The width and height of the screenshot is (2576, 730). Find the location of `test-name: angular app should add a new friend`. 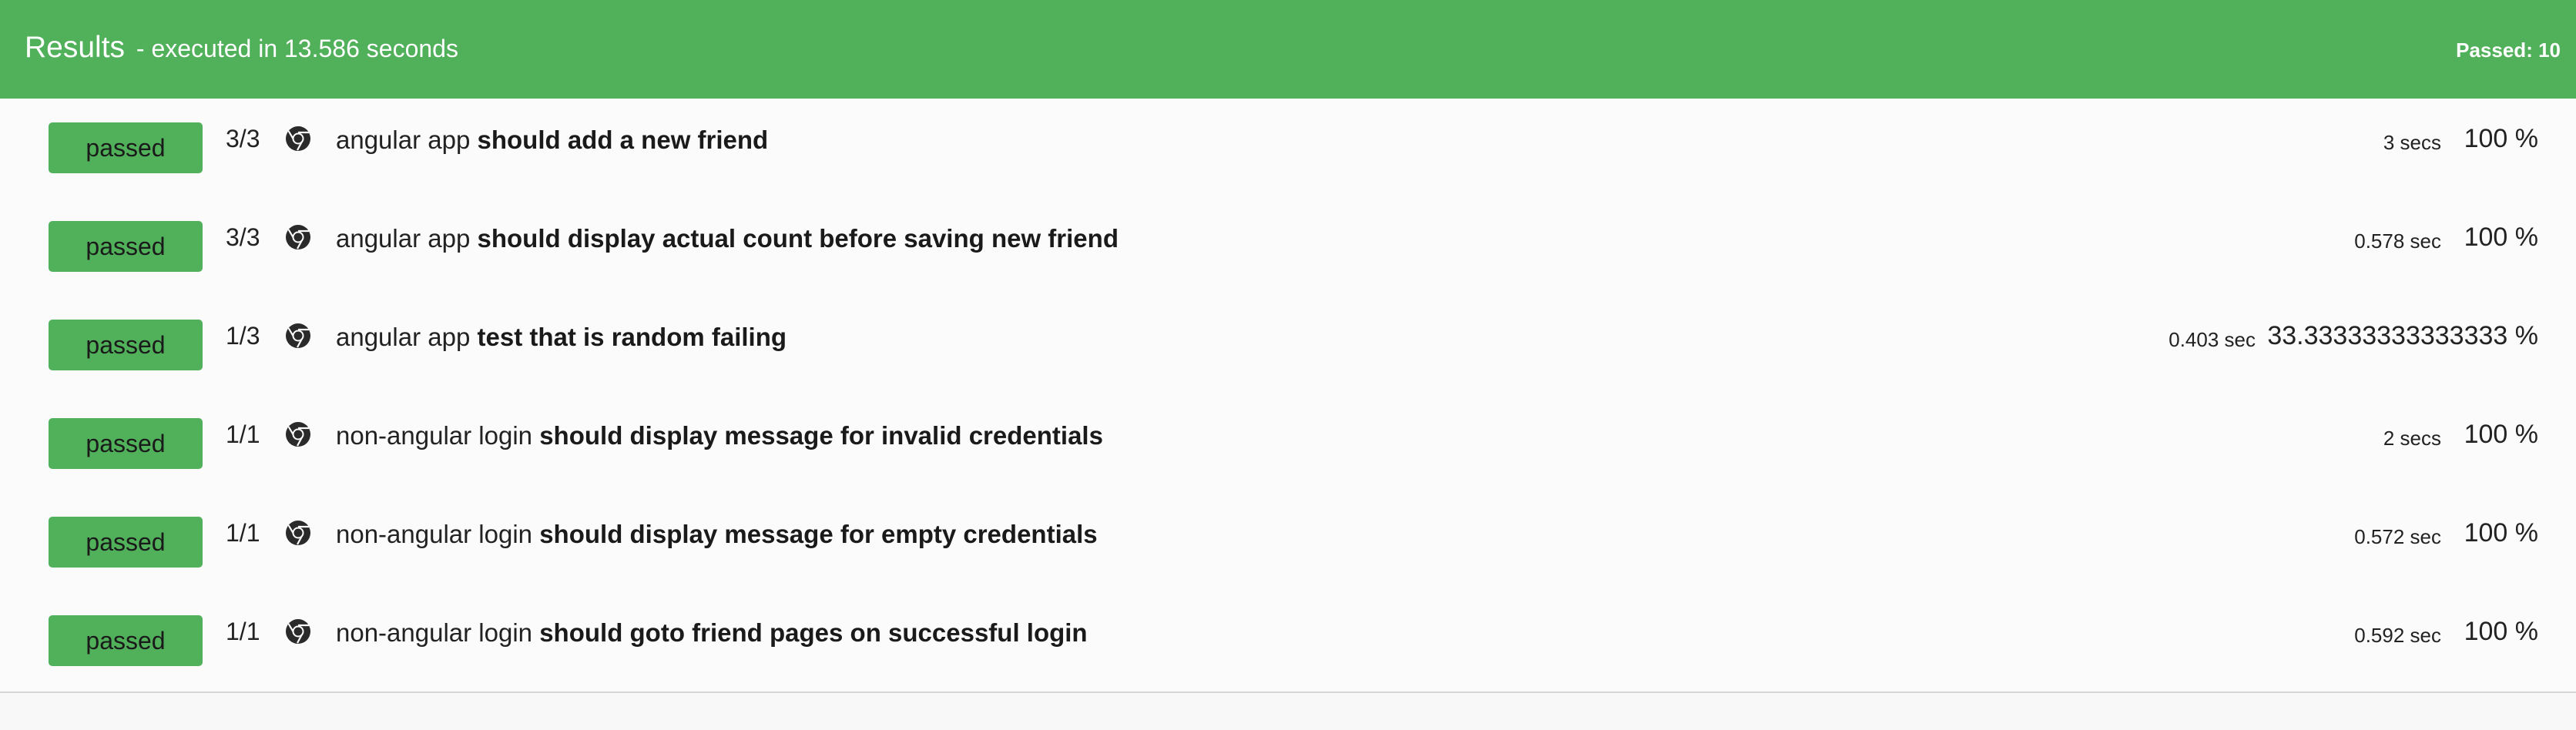

test-name: angular app should add a new friend is located at coordinates (552, 140).